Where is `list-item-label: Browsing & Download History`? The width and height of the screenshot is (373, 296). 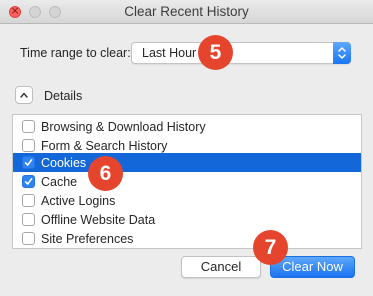
list-item-label: Browsing & Download History is located at coordinates (123, 127).